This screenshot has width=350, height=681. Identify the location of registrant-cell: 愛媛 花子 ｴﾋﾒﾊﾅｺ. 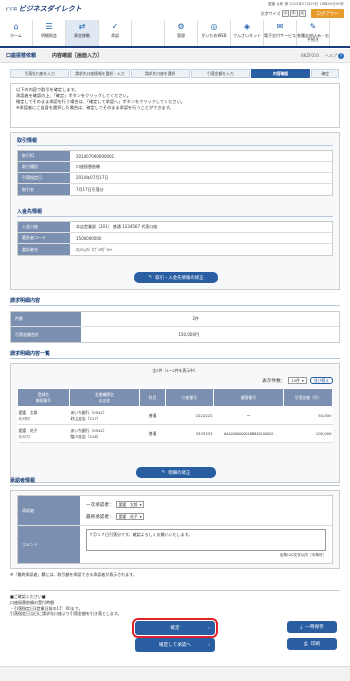
(43, 433).